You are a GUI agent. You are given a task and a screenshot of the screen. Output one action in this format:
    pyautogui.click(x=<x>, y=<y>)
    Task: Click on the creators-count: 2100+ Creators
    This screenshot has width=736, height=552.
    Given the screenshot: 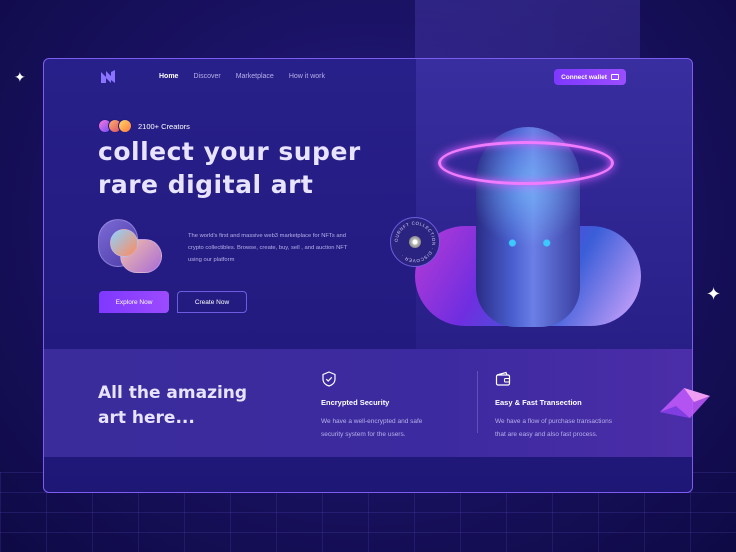 What is the action you would take?
    pyautogui.click(x=164, y=126)
    